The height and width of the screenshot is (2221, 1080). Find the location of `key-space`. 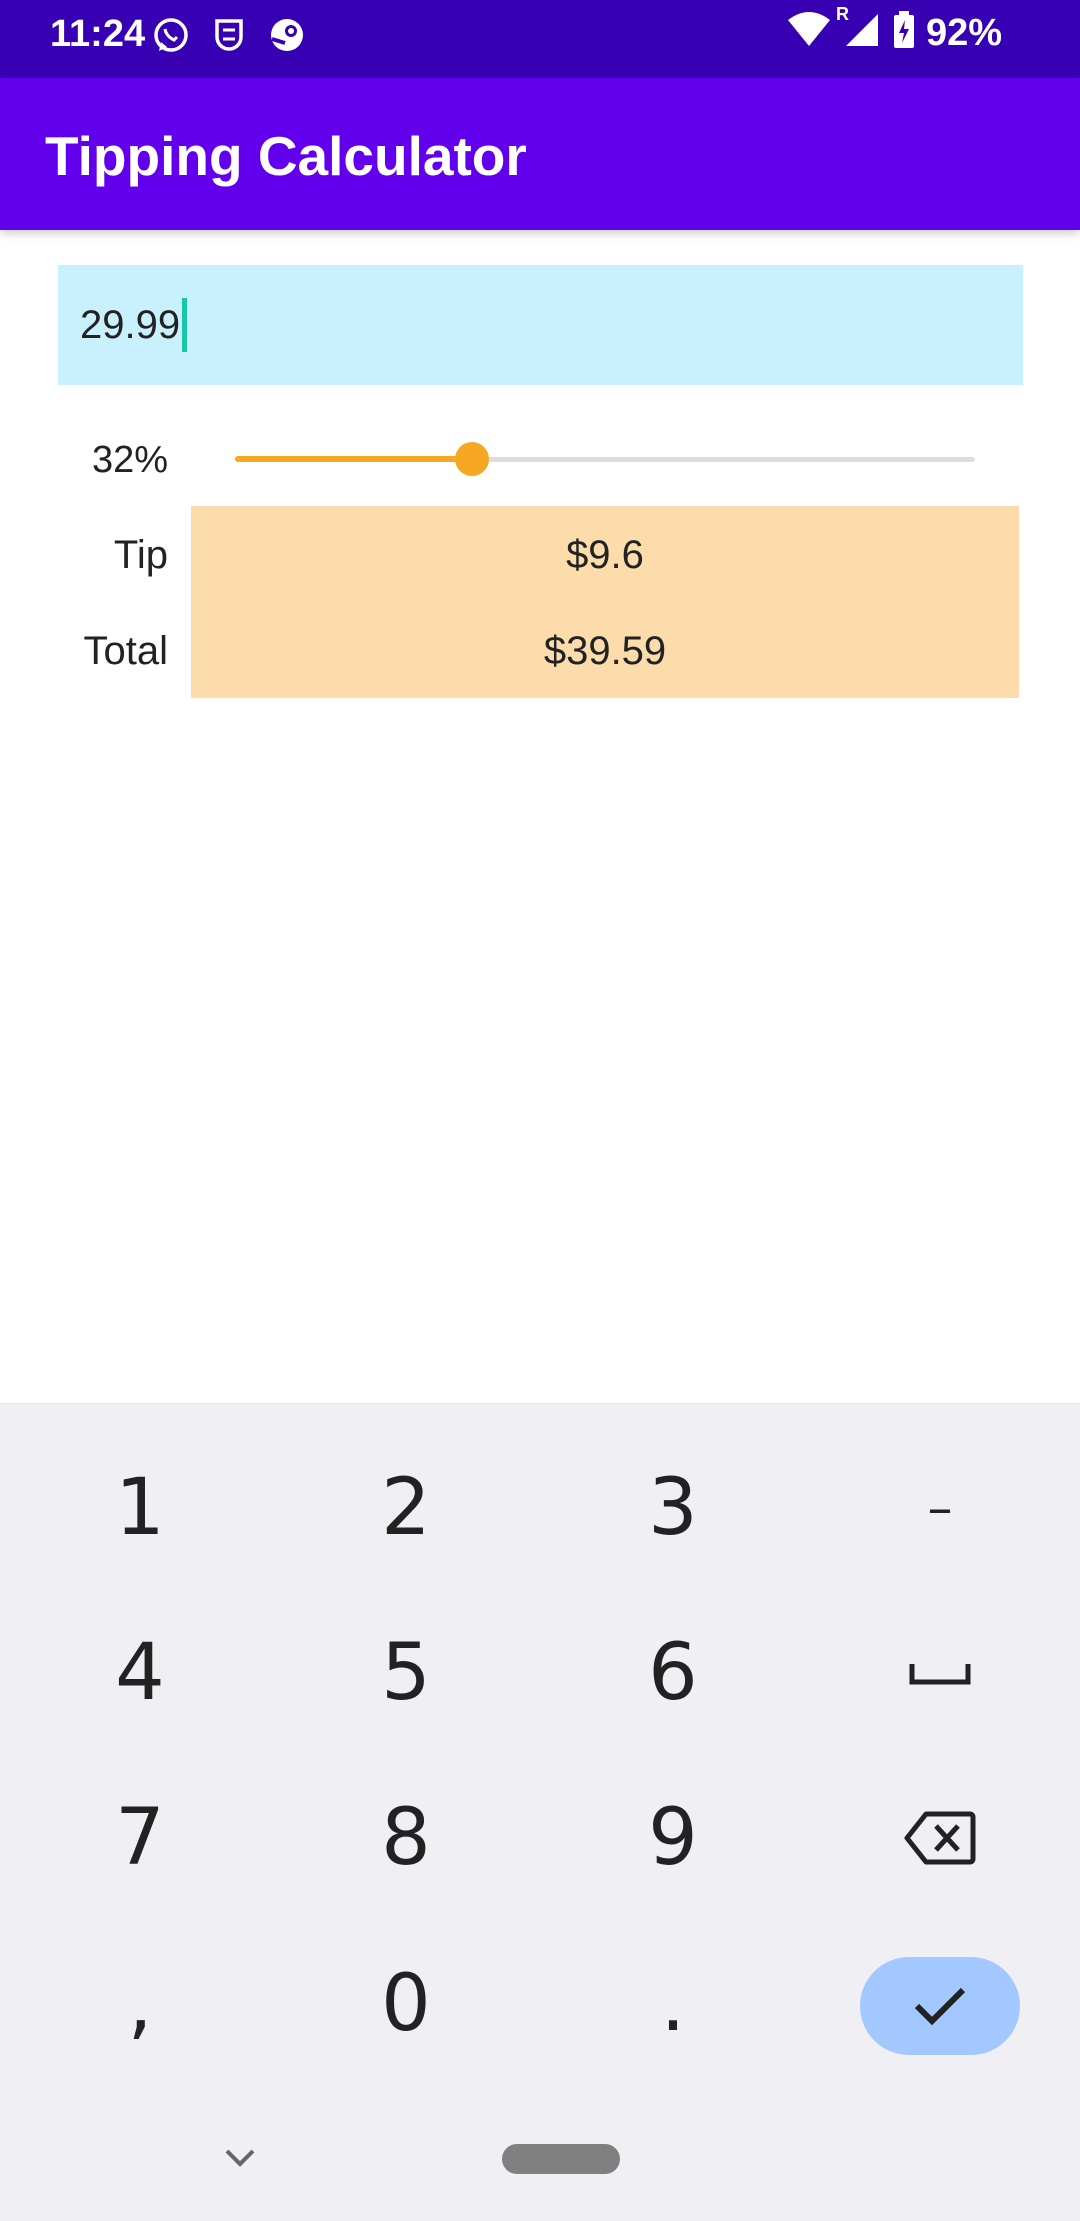

key-space is located at coordinates (940, 1673).